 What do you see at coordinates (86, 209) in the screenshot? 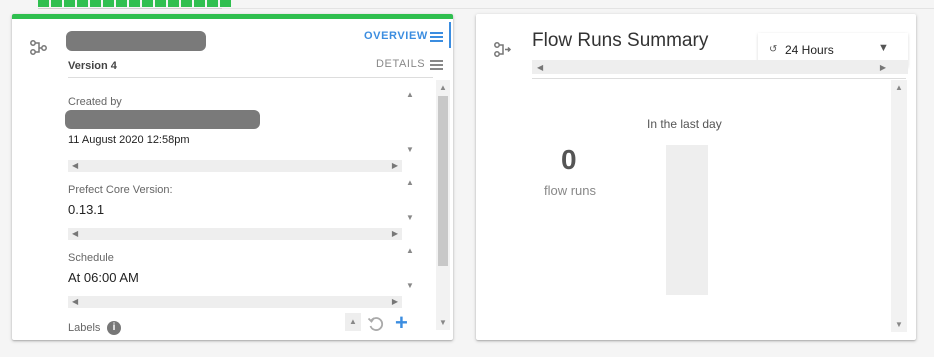
I see `core-version-value: 0.13.1` at bounding box center [86, 209].